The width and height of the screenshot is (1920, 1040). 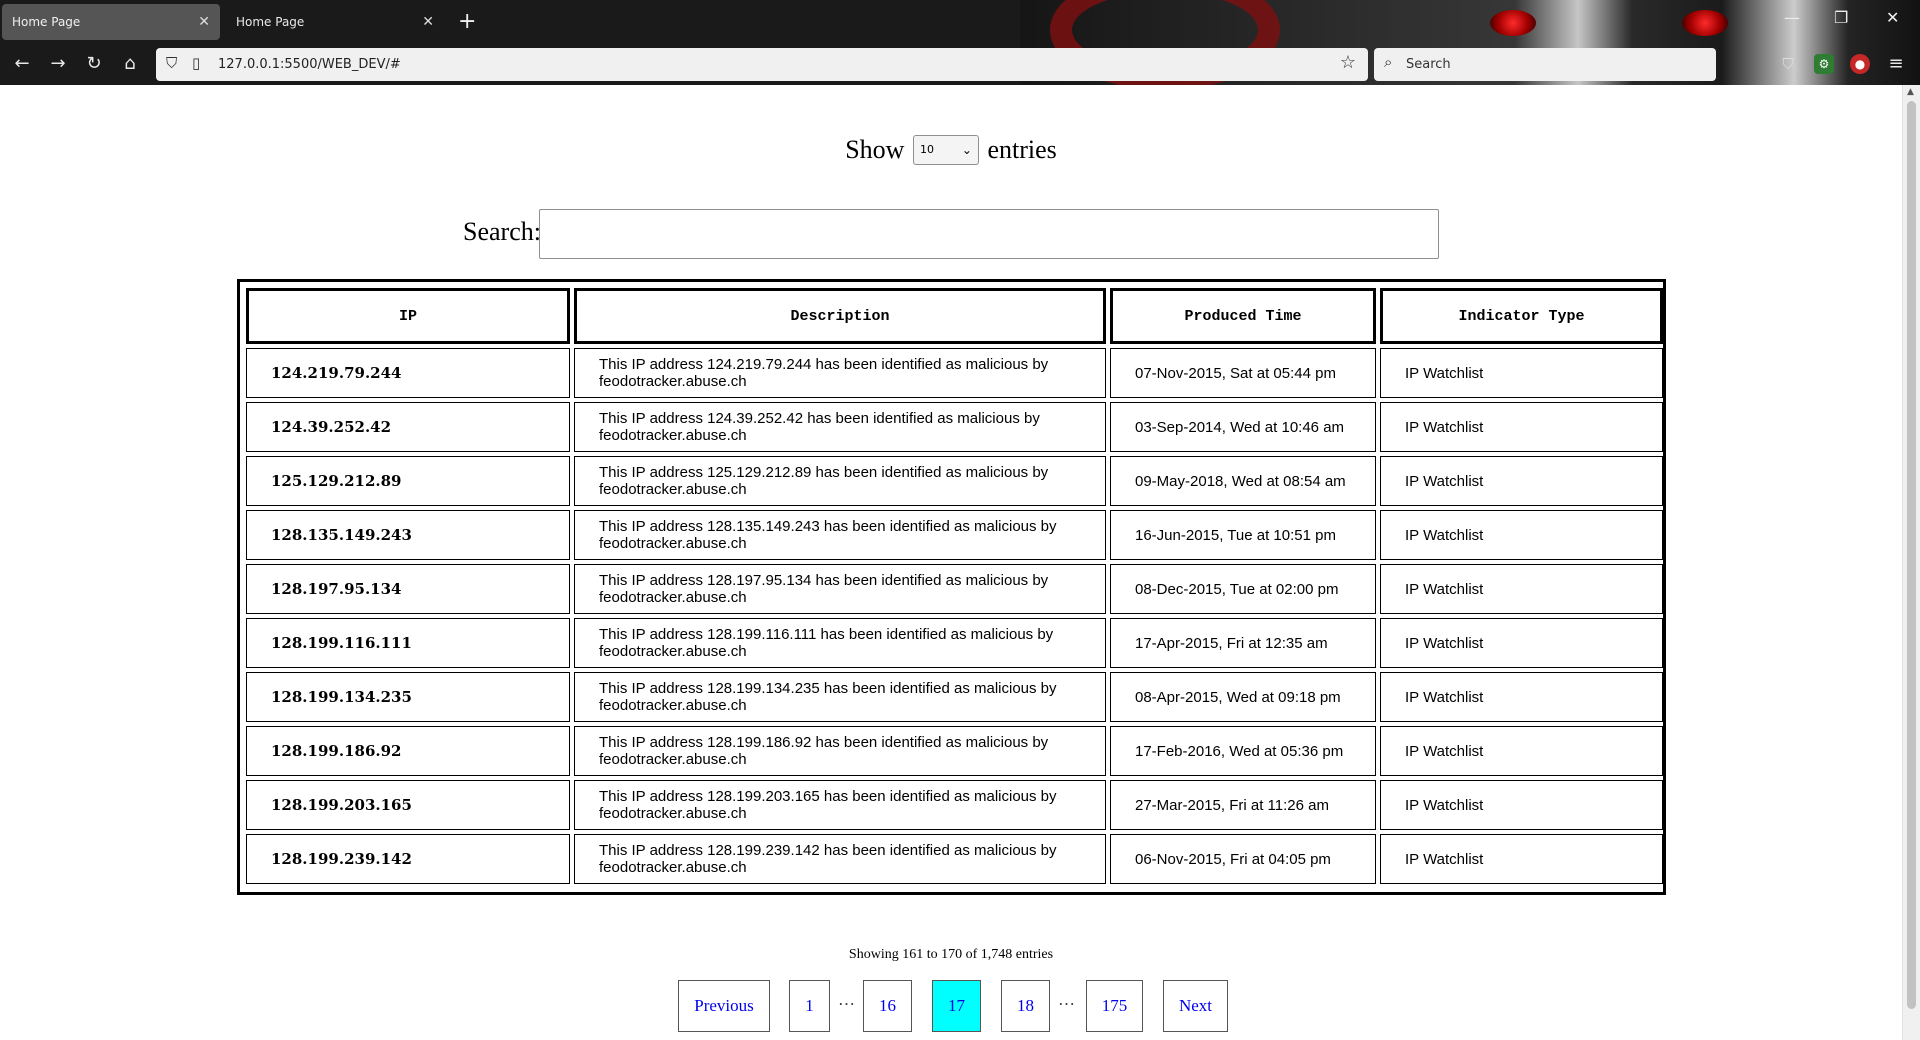 What do you see at coordinates (1114, 1006) in the screenshot?
I see `page-button-175: 175` at bounding box center [1114, 1006].